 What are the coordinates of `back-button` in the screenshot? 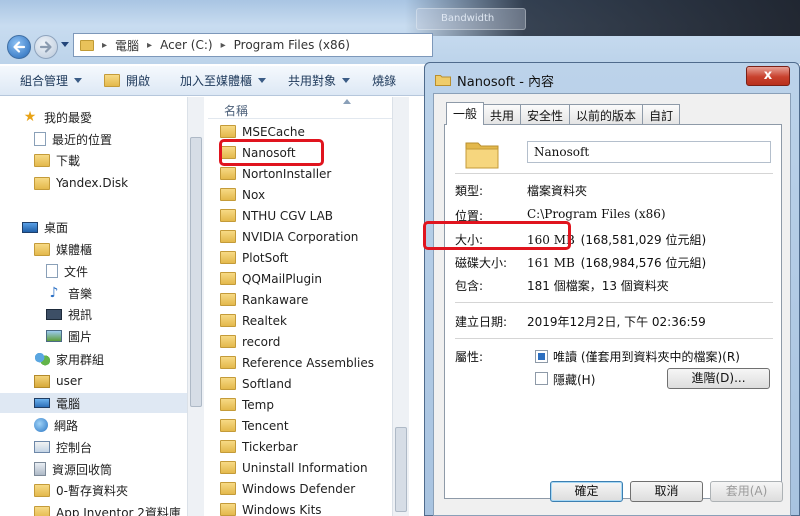 It's located at (19, 47).